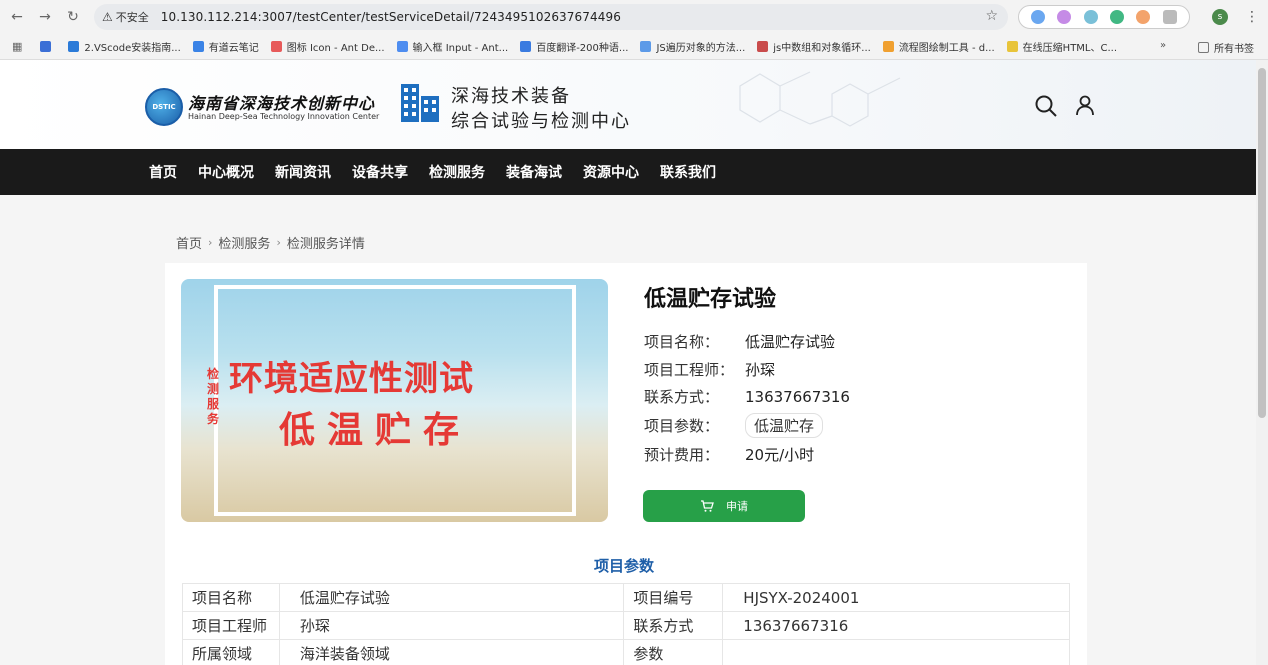 Image resolution: width=1268 pixels, height=665 pixels. What do you see at coordinates (797, 396) in the screenshot?
I see `info-value: 13637667316` at bounding box center [797, 396].